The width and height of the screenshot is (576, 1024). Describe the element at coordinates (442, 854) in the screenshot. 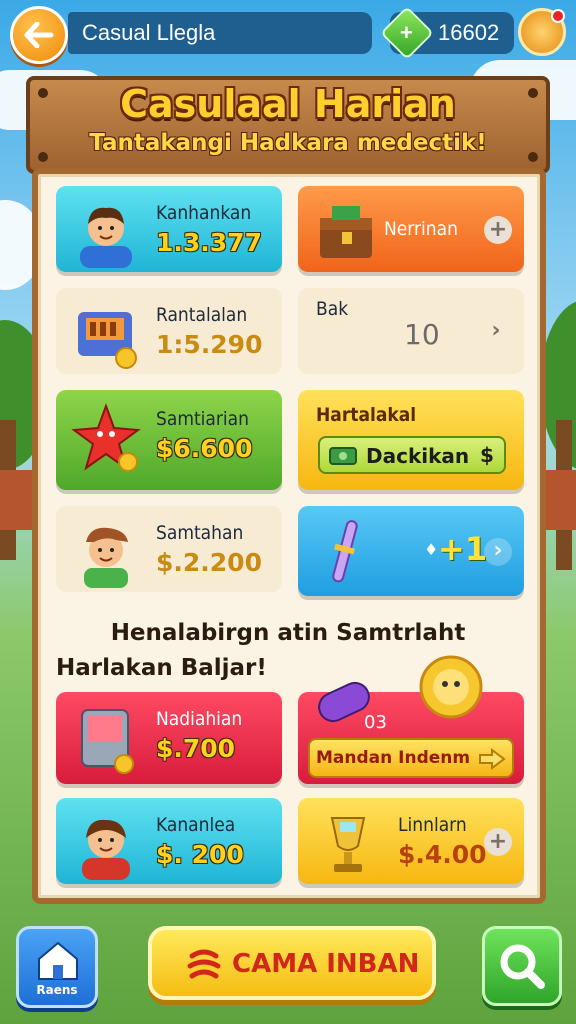

I see `card-value: $.4.00` at that location.